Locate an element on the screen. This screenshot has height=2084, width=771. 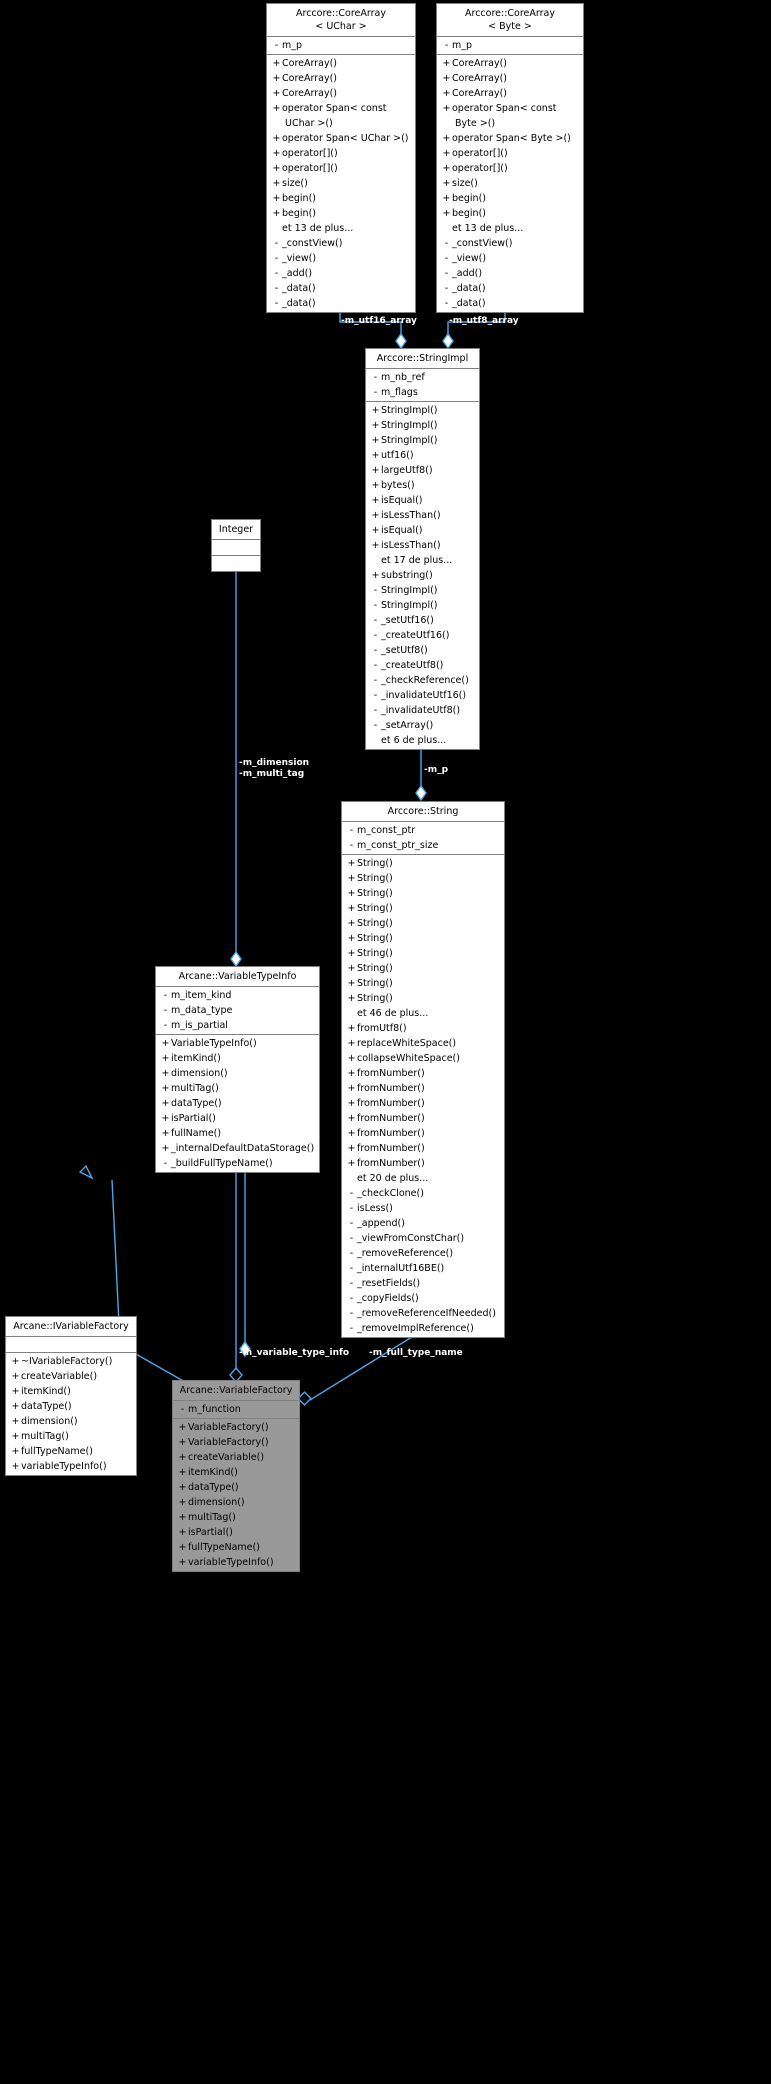
class-operation: + largeUtf8() is located at coordinates (422, 470).